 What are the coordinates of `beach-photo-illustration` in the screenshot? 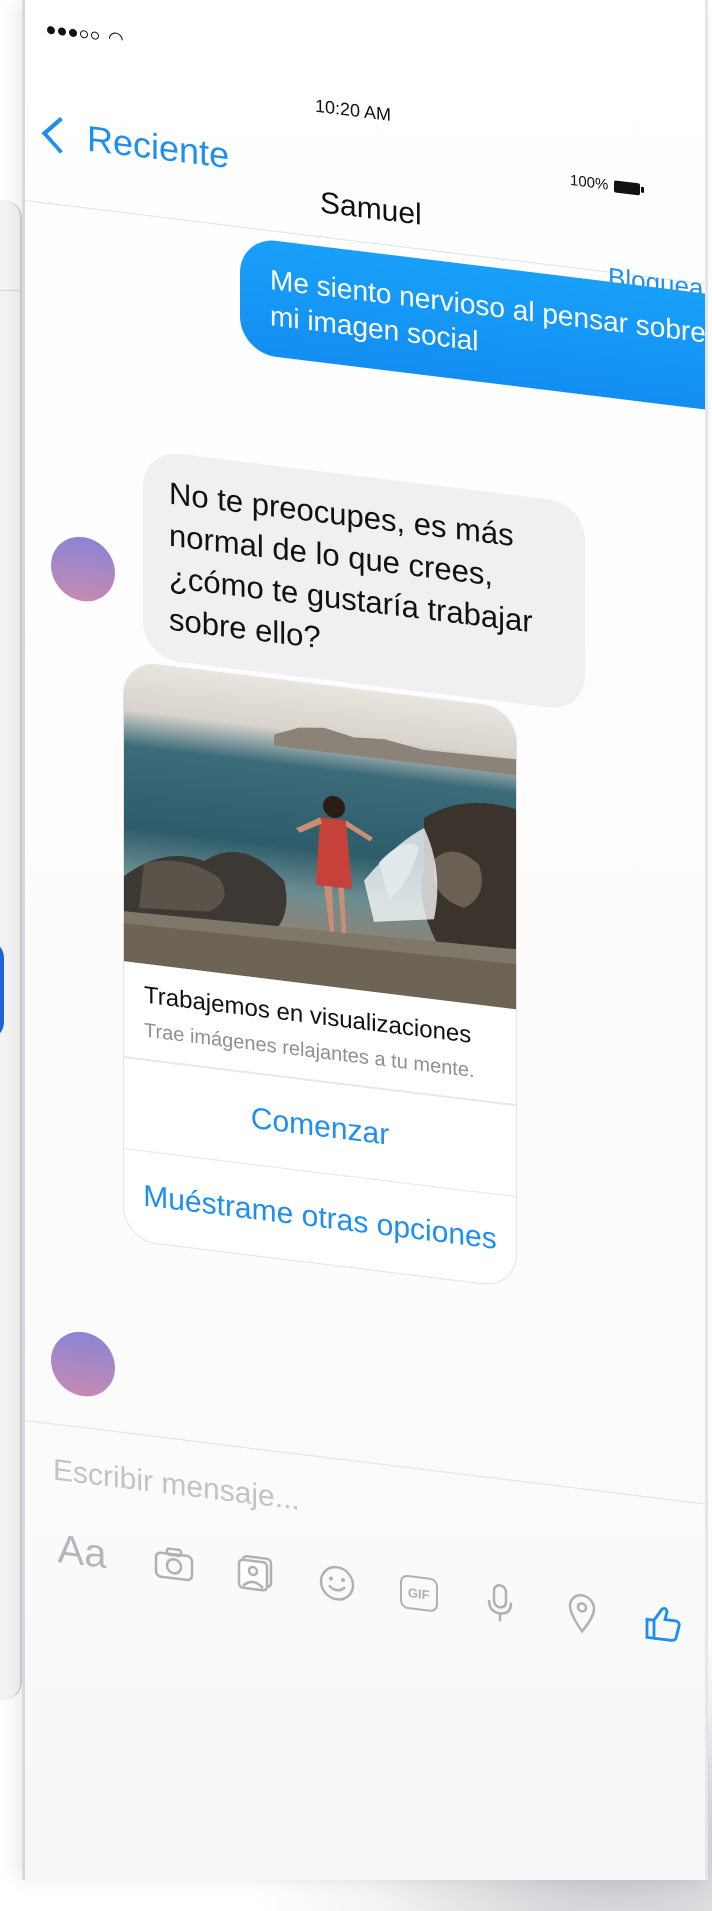 It's located at (320, 868).